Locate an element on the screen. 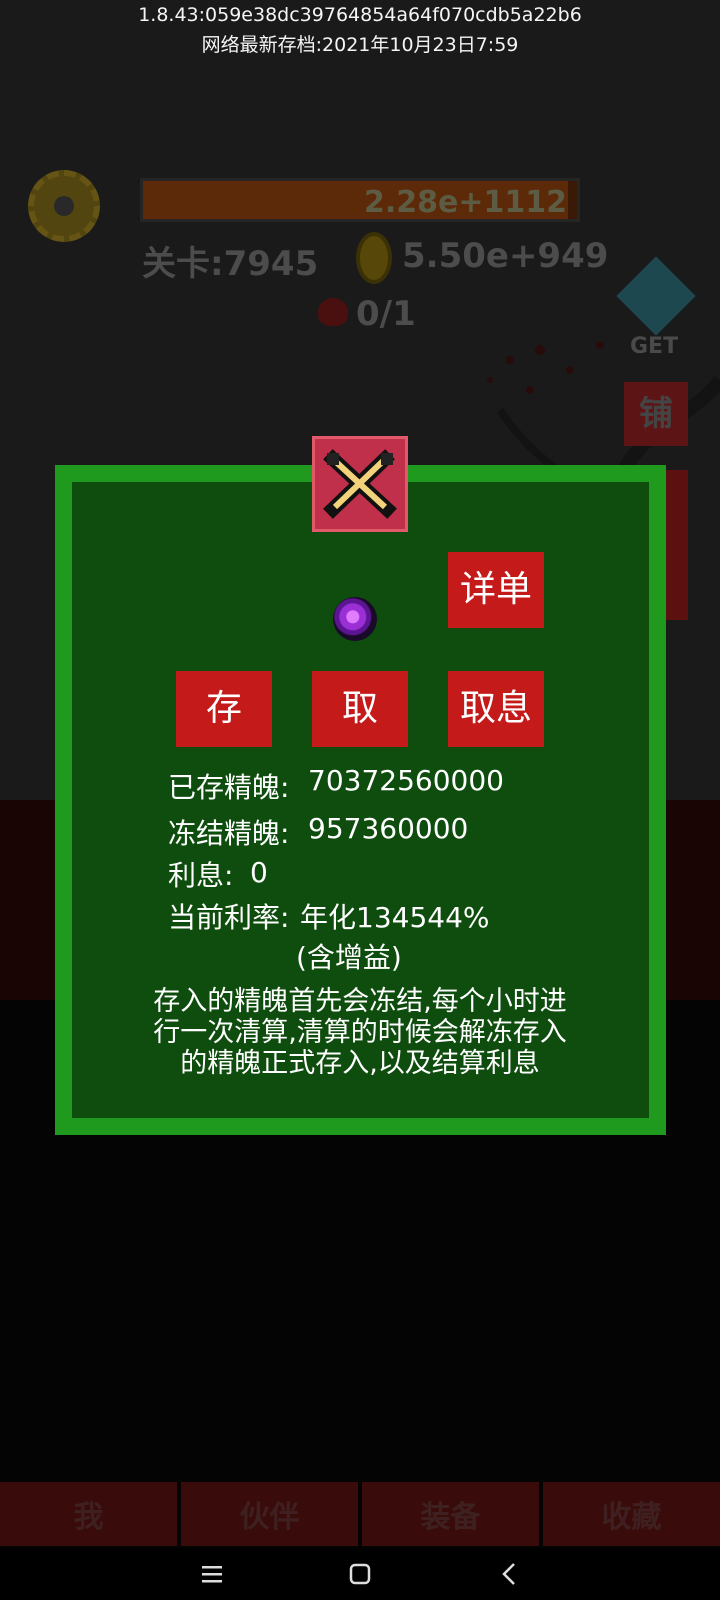 The width and height of the screenshot is (720, 1600). close-button is located at coordinates (360, 484).